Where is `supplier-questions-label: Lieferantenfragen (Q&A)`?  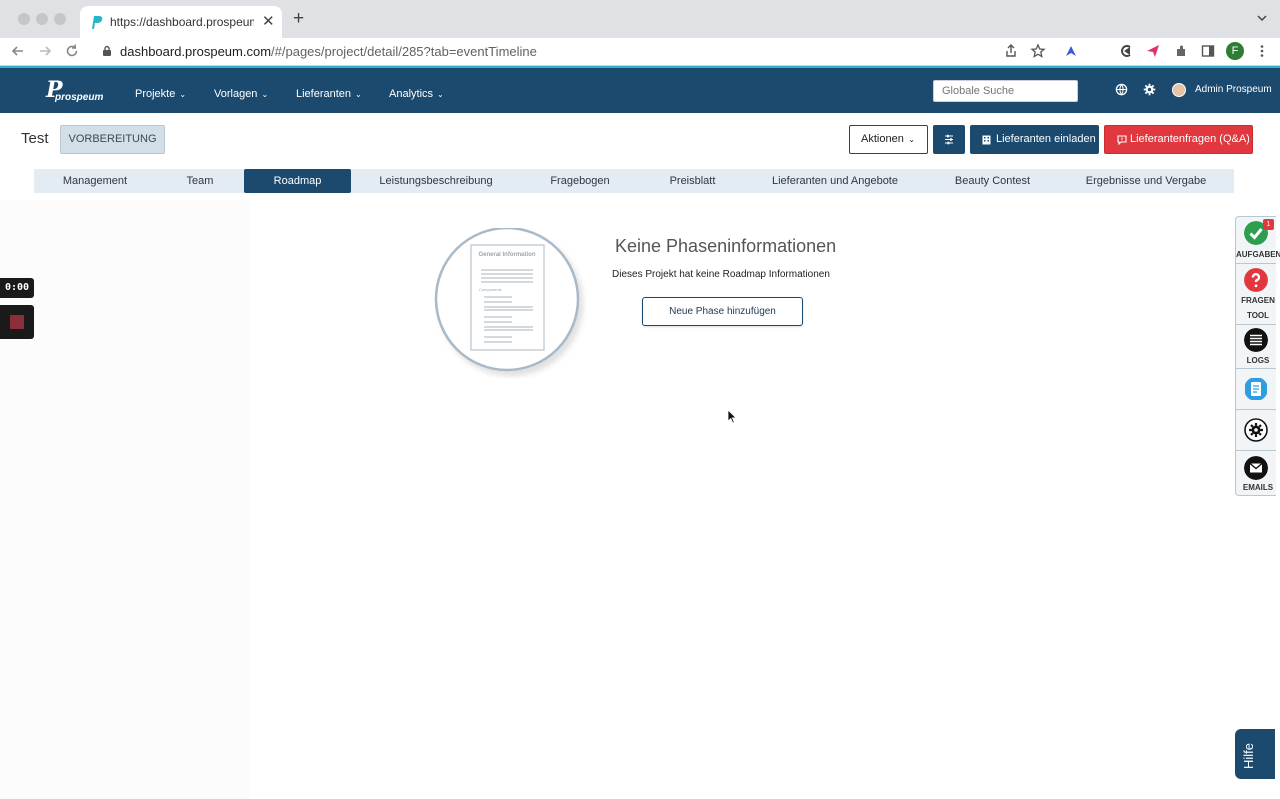
supplier-questions-label: Lieferantenfragen (Q&A) is located at coordinates (1190, 139).